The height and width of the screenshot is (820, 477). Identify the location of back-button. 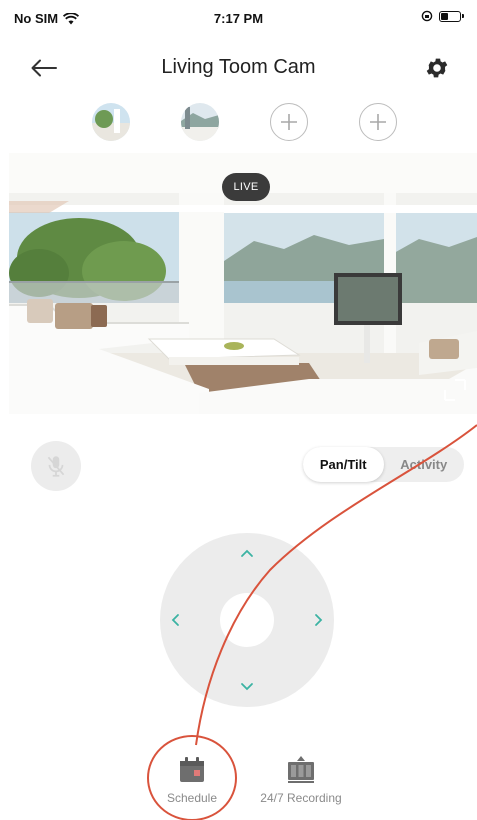
(44, 68).